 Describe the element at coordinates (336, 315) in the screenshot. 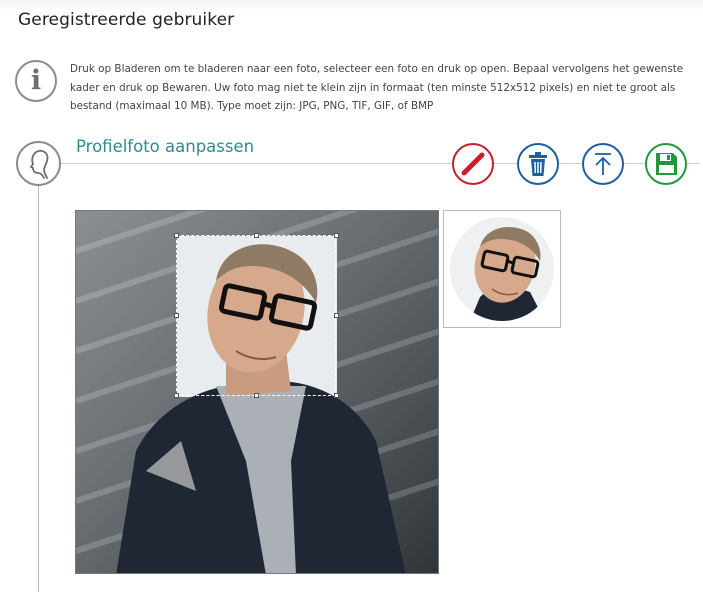

I see `crop-handle-right` at that location.